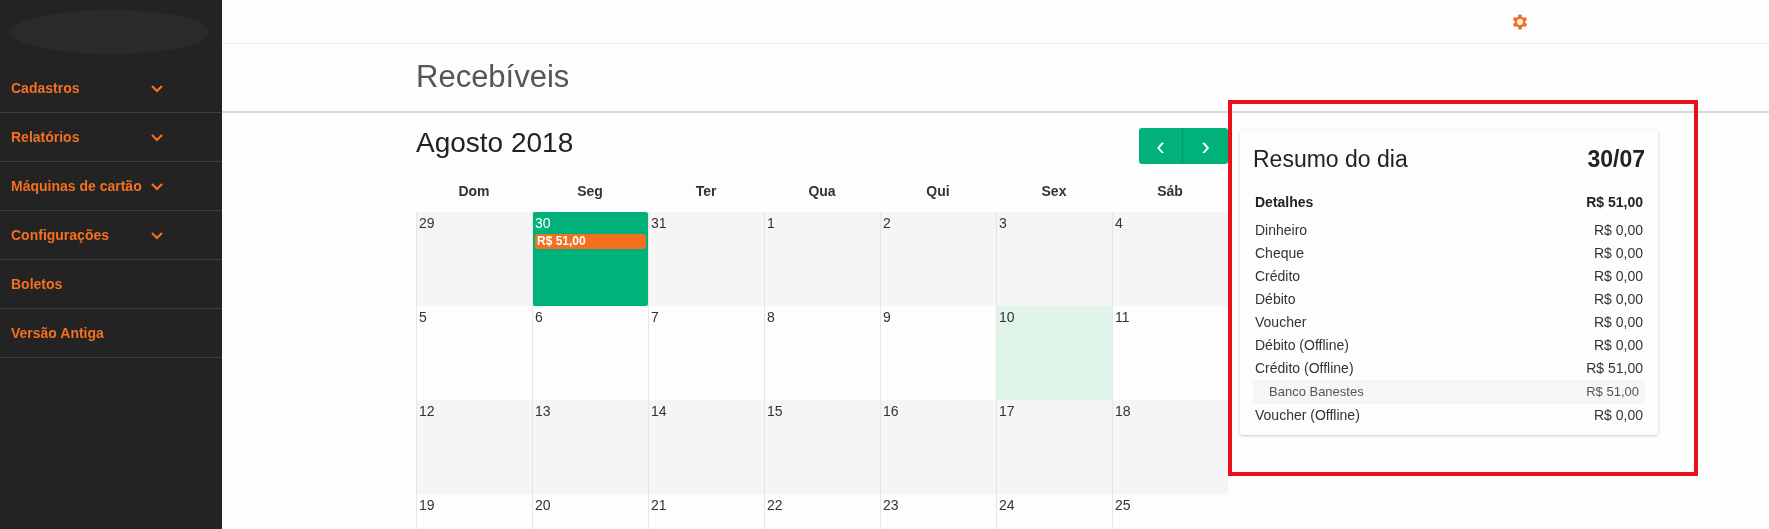  What do you see at coordinates (1170, 511) in the screenshot?
I see `calendar-day: 25` at bounding box center [1170, 511].